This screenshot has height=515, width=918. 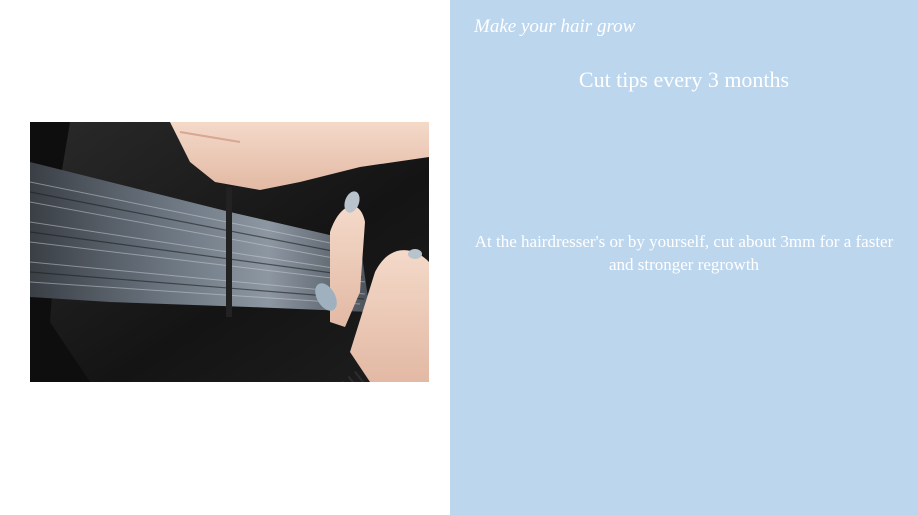 What do you see at coordinates (684, 79) in the screenshot?
I see `slide-title: Cut tips every 3 months` at bounding box center [684, 79].